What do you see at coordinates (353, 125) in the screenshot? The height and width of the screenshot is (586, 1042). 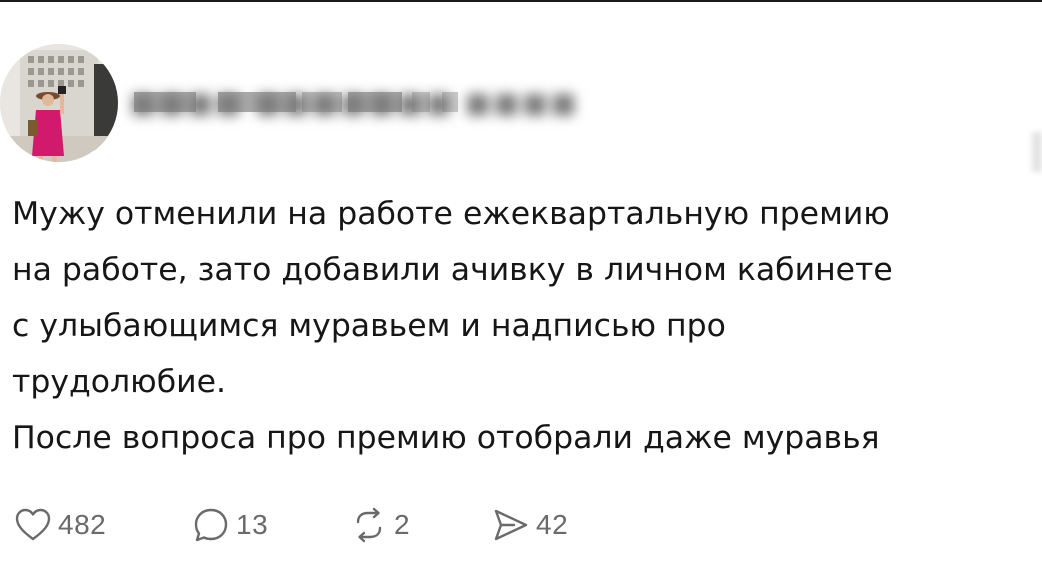 I see `author-name-redacted: ■■■■ ■■■■■■■ ■■■■` at bounding box center [353, 125].